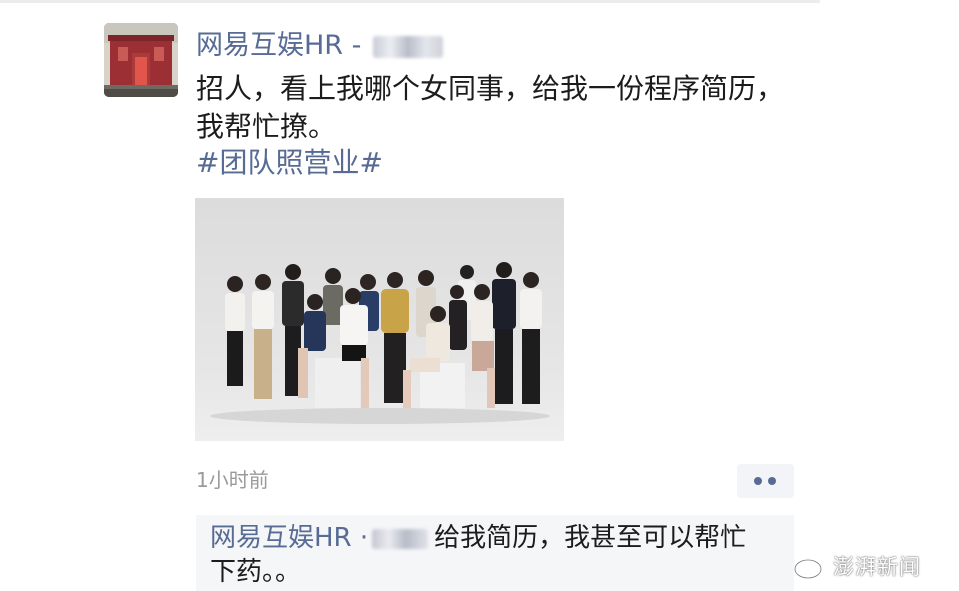  I want to click on post-author: 网易互娱HR -, so click(320, 46).